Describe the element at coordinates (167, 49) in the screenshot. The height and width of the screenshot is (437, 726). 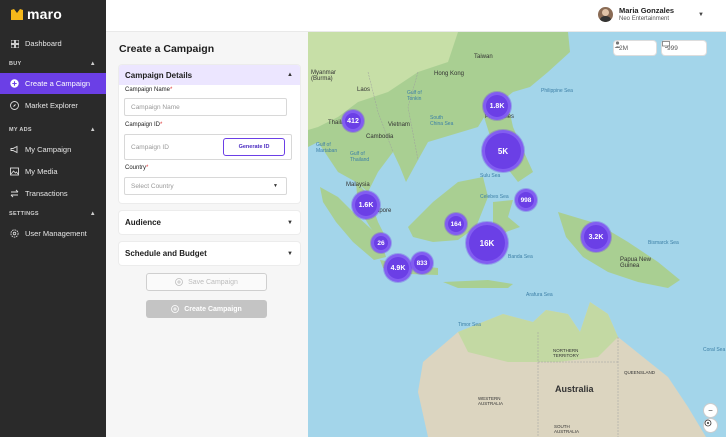
I see `page-title: Create a Campaign` at that location.